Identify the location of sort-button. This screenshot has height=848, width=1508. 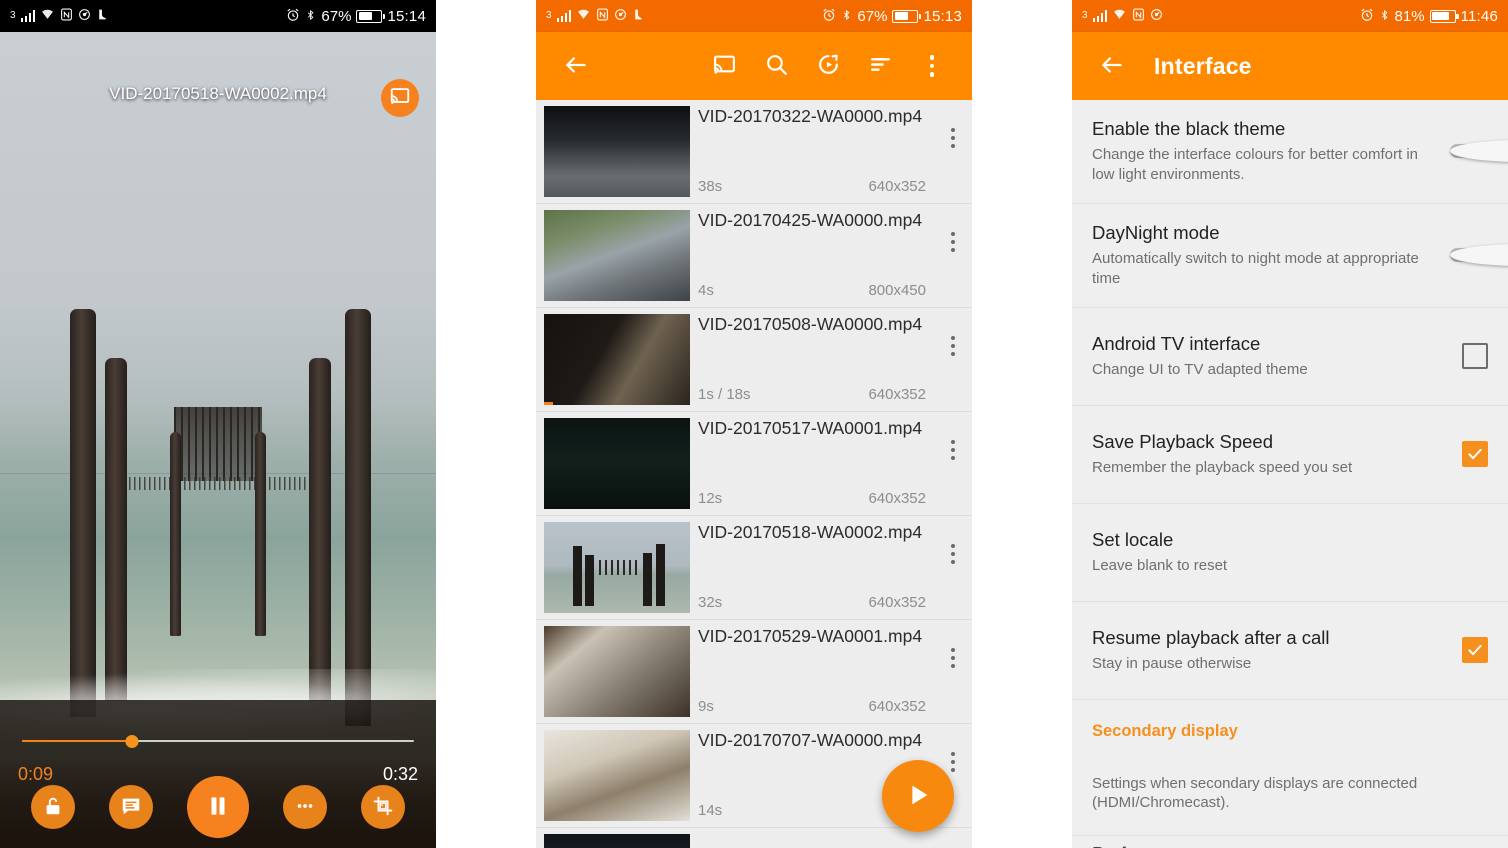
(880, 66).